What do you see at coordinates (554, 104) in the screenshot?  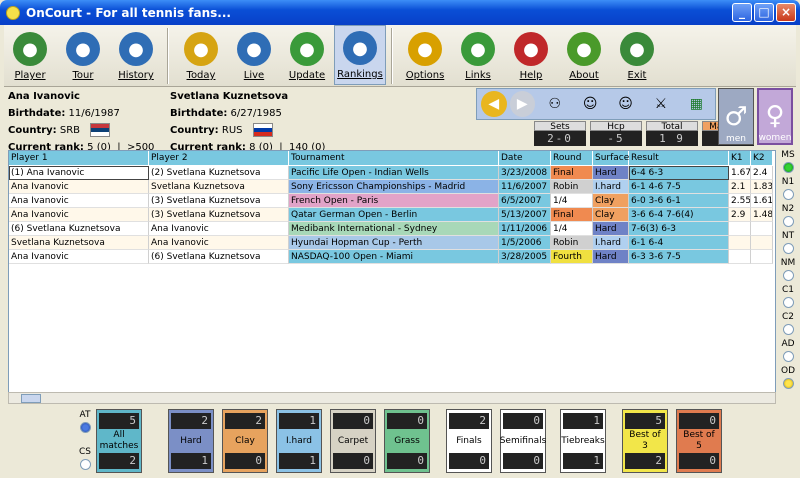 I see `players-compare-icon: ⚇` at bounding box center [554, 104].